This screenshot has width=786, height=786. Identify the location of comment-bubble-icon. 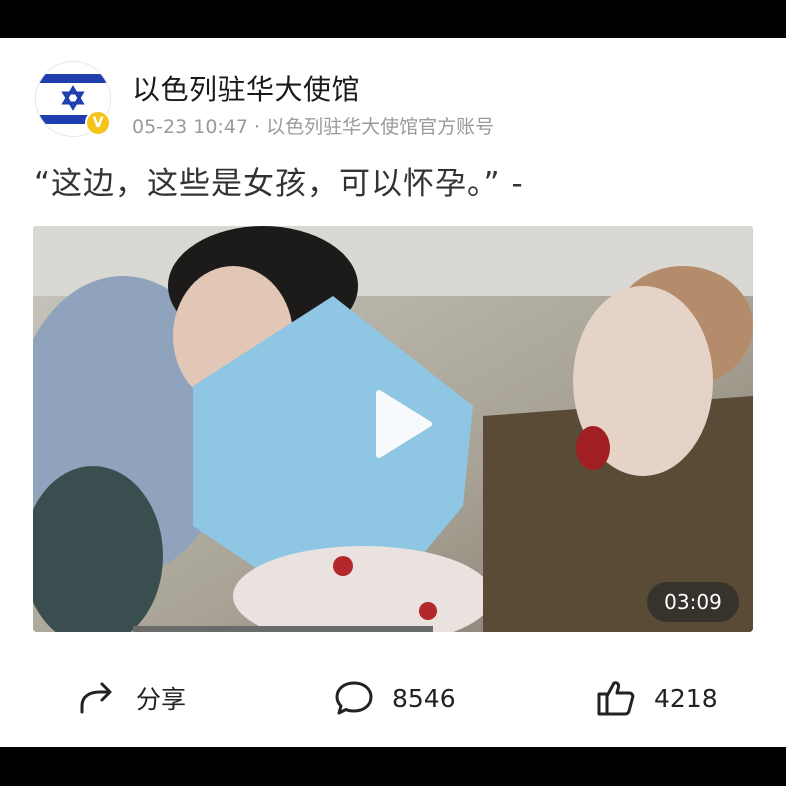
(354, 698).